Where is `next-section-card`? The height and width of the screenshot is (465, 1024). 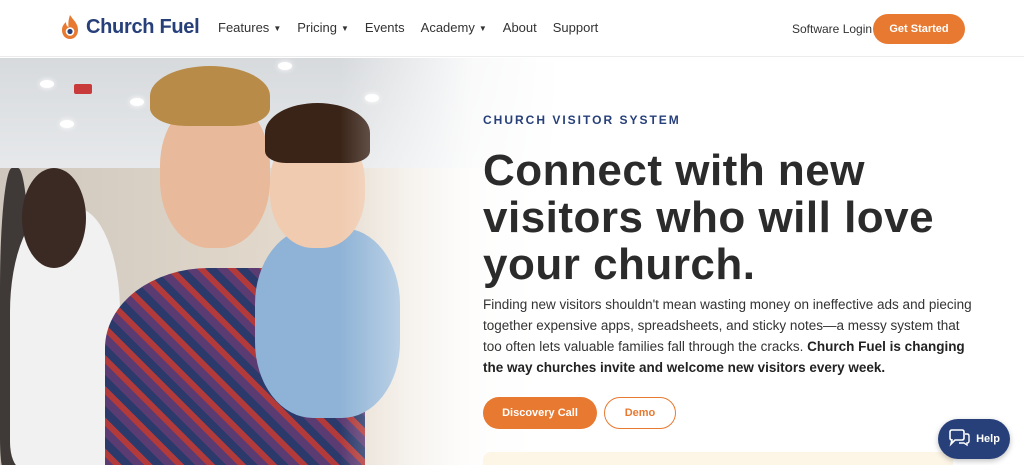 next-section-card is located at coordinates (718, 458).